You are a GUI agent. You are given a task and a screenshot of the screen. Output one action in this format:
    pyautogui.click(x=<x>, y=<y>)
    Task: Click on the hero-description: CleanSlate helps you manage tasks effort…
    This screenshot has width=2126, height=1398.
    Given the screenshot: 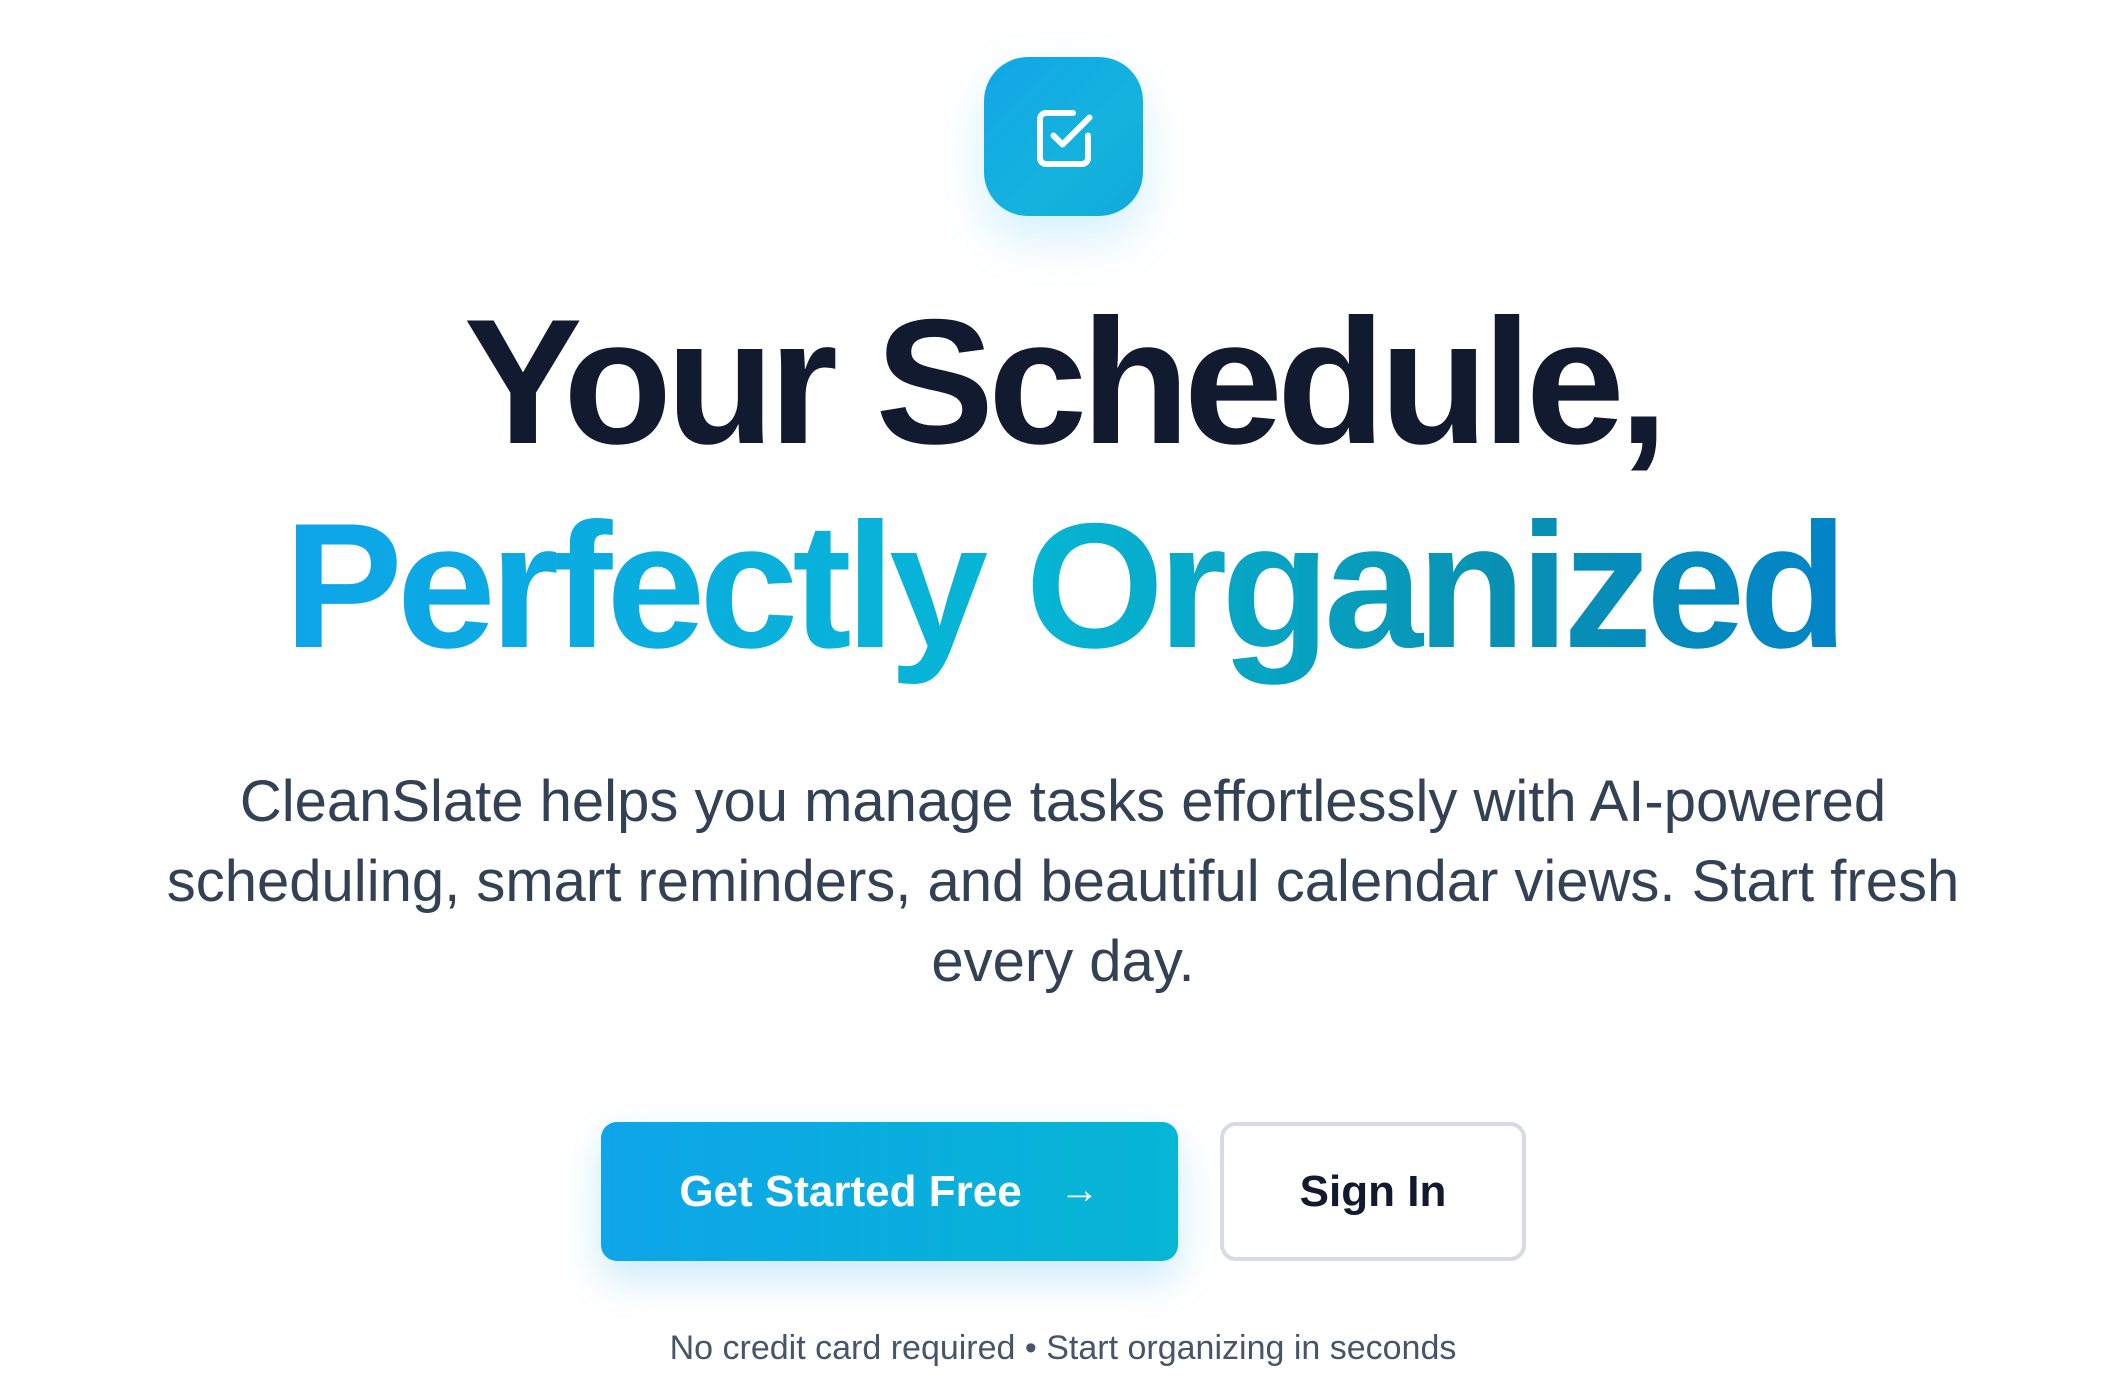 What is the action you would take?
    pyautogui.click(x=1063, y=881)
    